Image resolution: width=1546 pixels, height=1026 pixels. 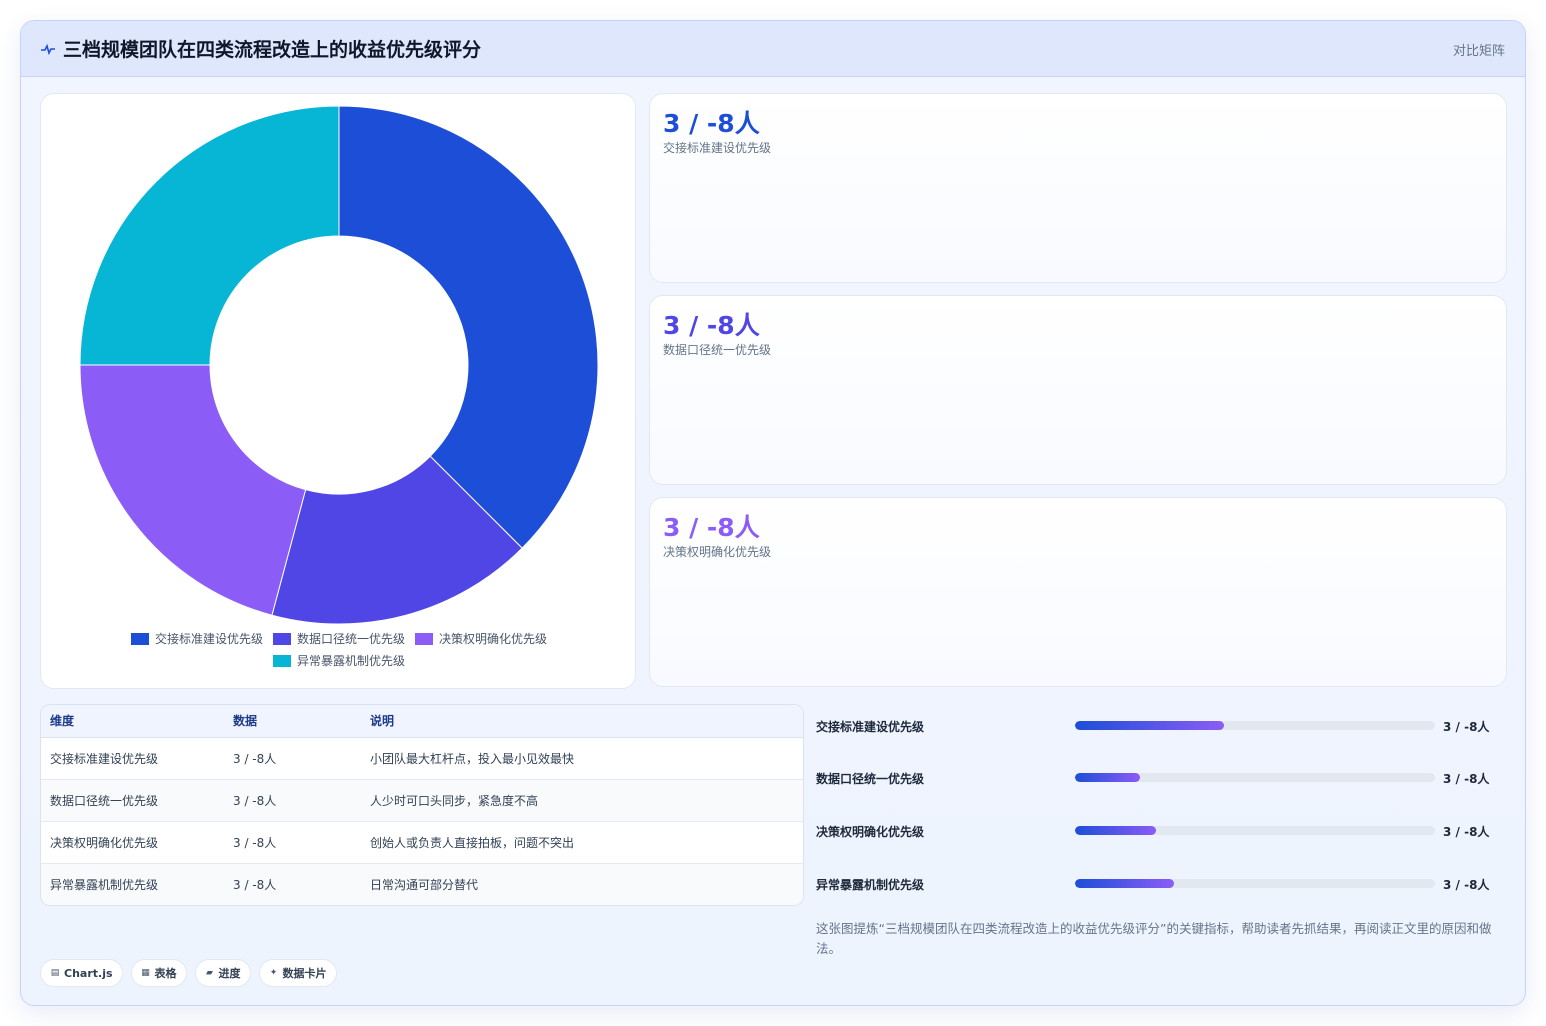 What do you see at coordinates (773, 49) in the screenshot?
I see `header-bar: 三档规模团队在四类流程改造上的收益优先级评分 对比矩阵` at bounding box center [773, 49].